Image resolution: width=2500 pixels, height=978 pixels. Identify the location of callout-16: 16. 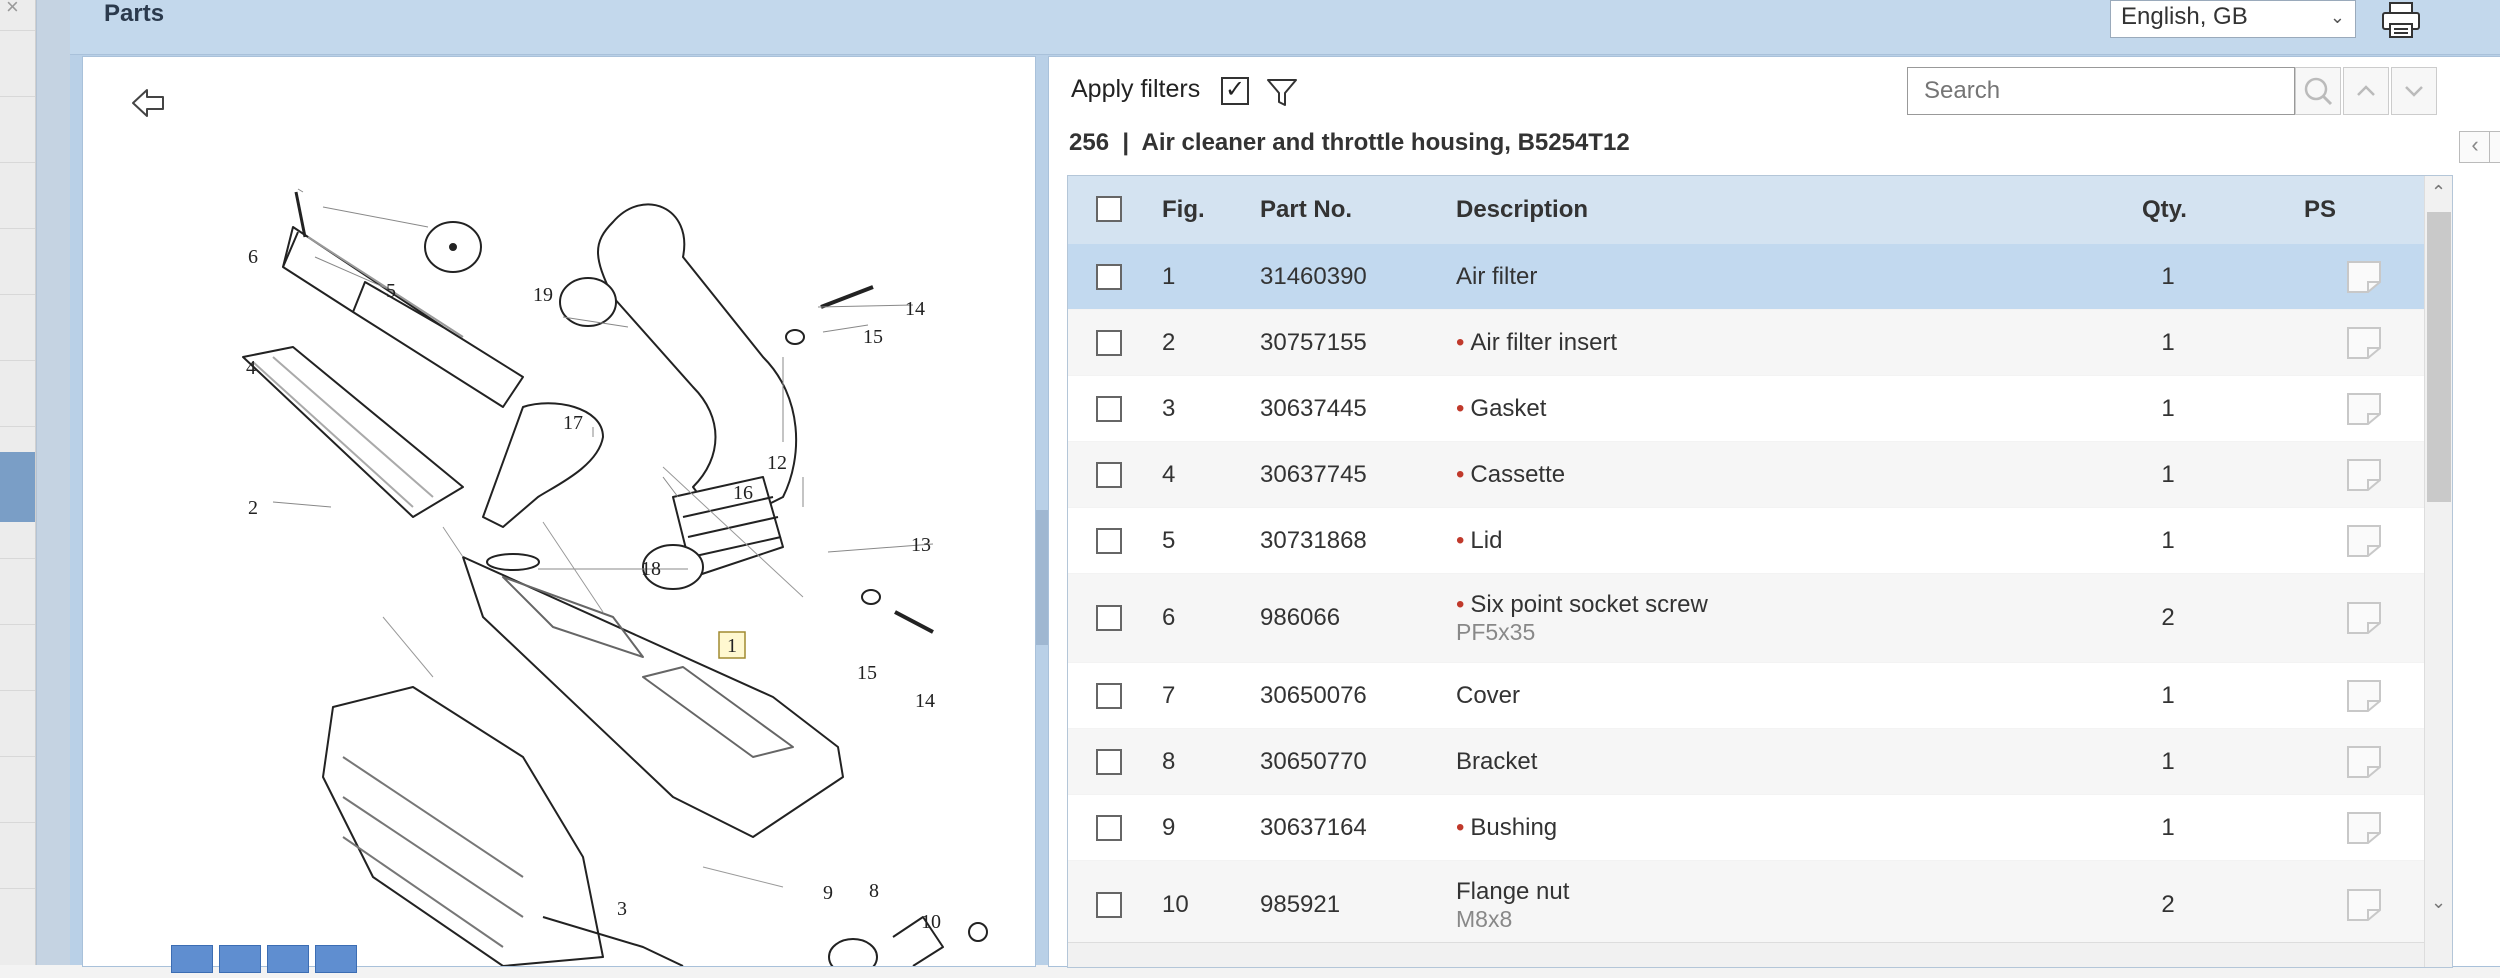
(743, 493).